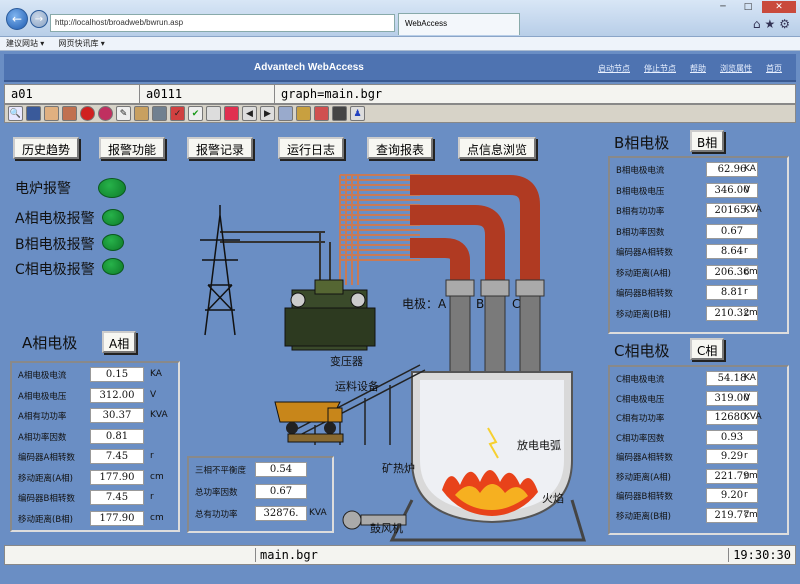 This screenshot has height=584, width=800. What do you see at coordinates (113, 266) in the screenshot?
I see `c-alarm-led` at bounding box center [113, 266].